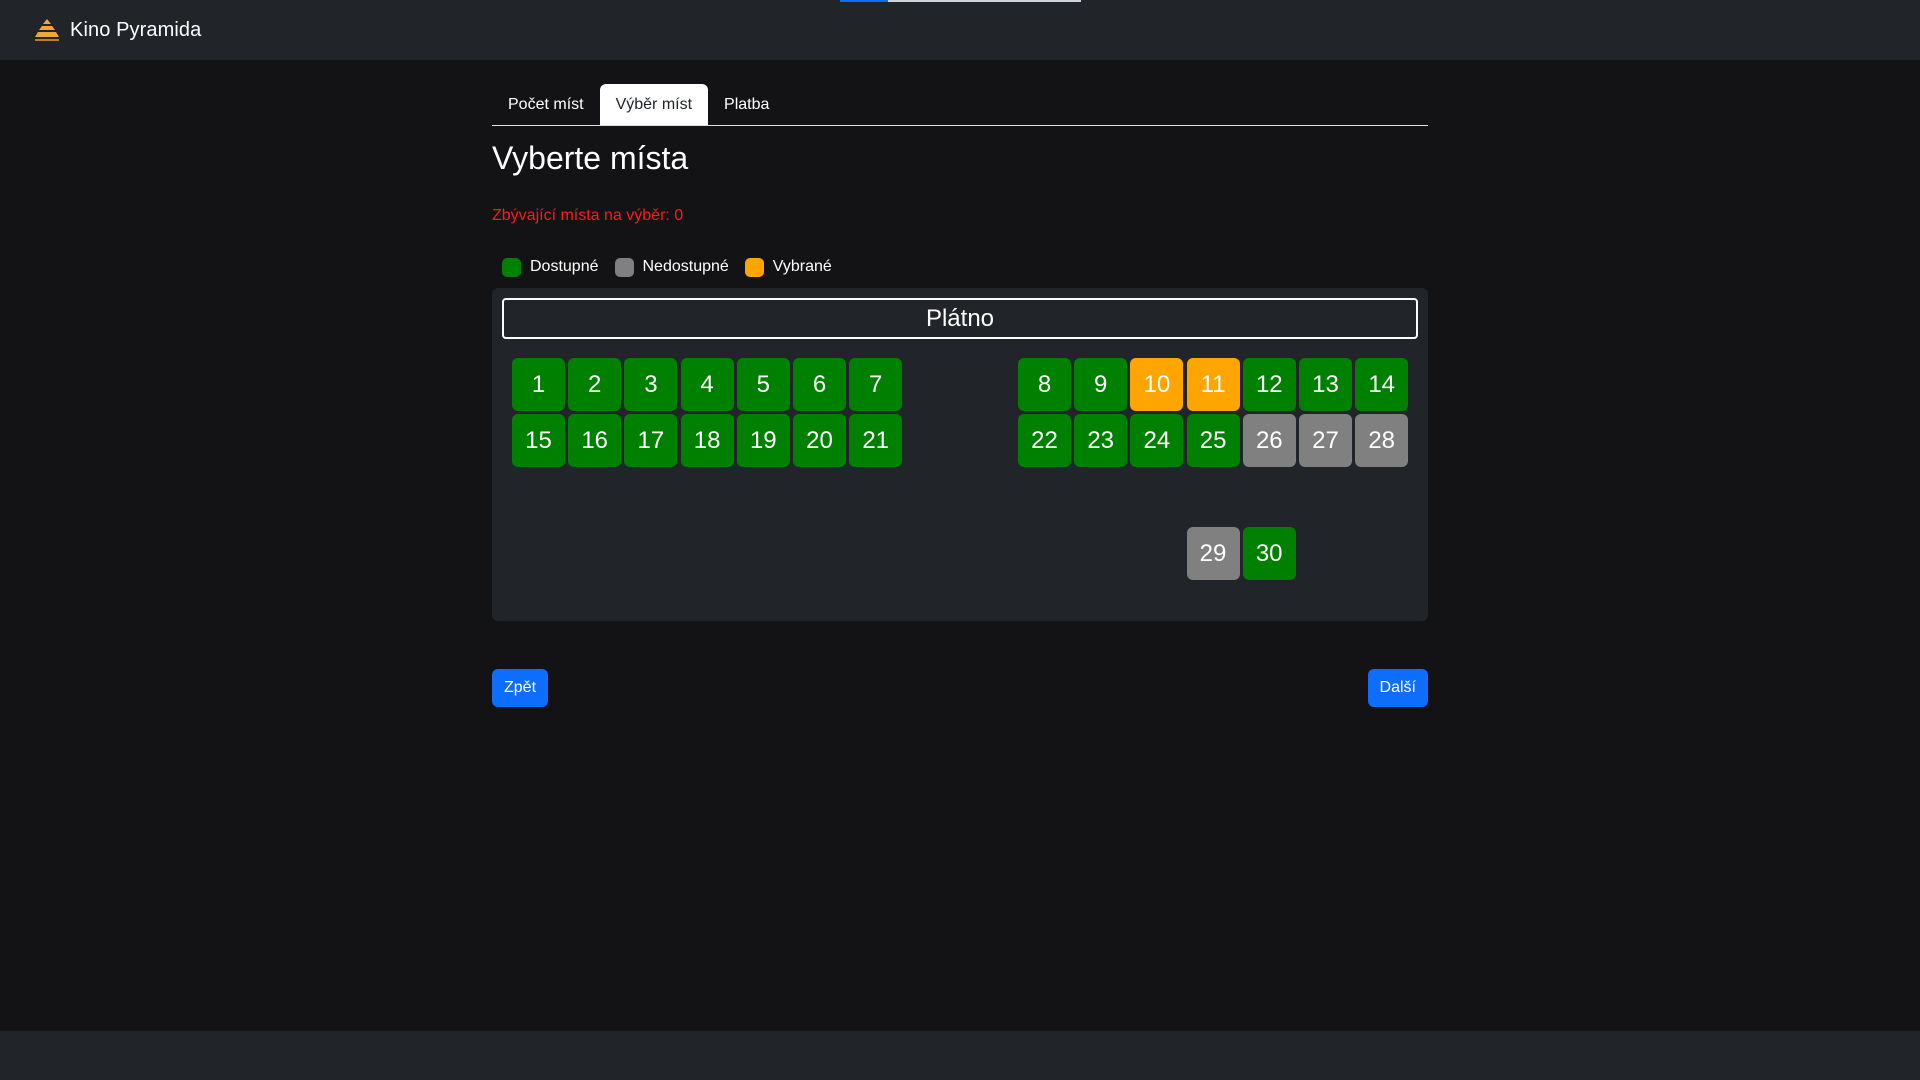  Describe the element at coordinates (651, 440) in the screenshot. I see `seat-17: 17` at that location.